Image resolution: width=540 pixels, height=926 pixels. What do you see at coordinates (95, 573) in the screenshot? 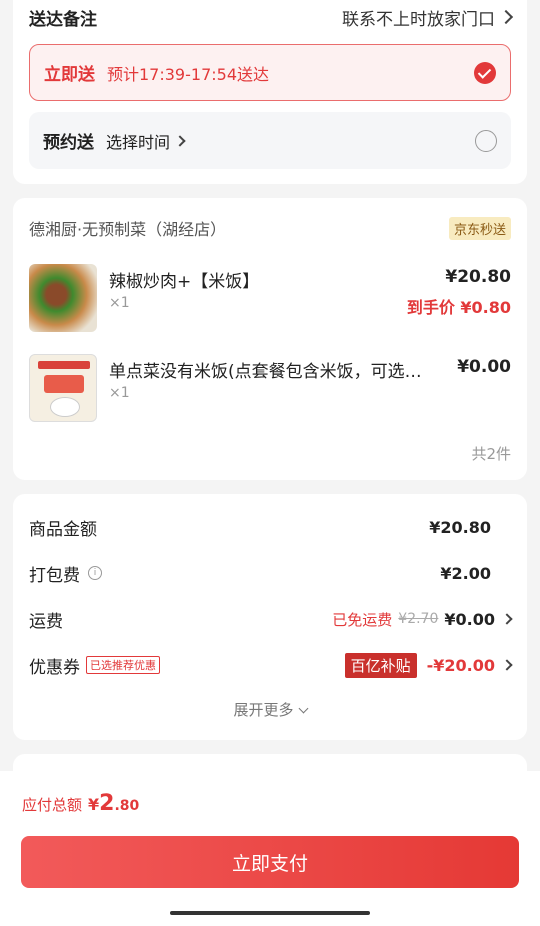
I see `info-icon: i` at bounding box center [95, 573].